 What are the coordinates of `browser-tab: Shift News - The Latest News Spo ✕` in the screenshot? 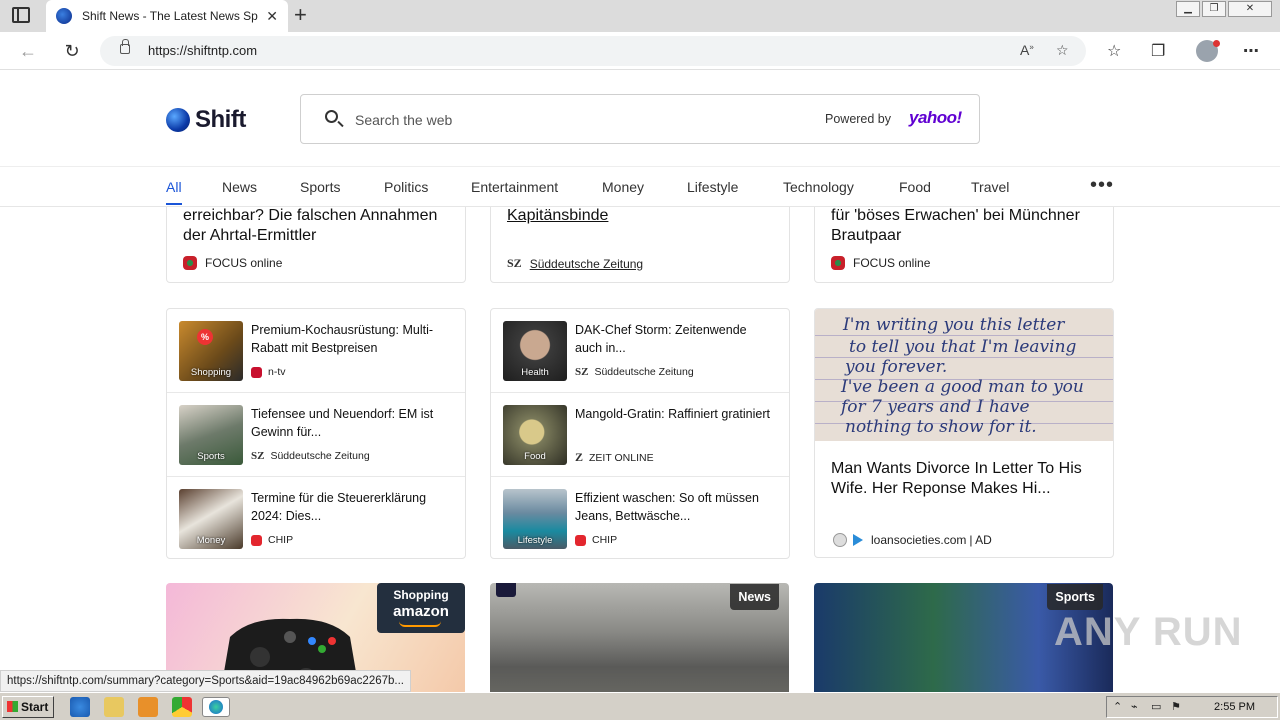 It's located at (167, 16).